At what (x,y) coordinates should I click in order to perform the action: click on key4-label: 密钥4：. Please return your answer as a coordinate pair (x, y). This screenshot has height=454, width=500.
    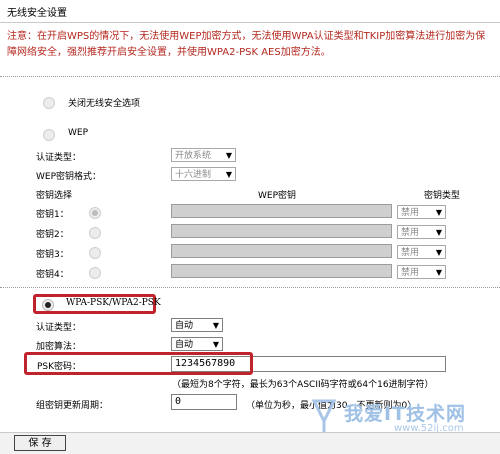
    Looking at the image, I should click on (52, 275).